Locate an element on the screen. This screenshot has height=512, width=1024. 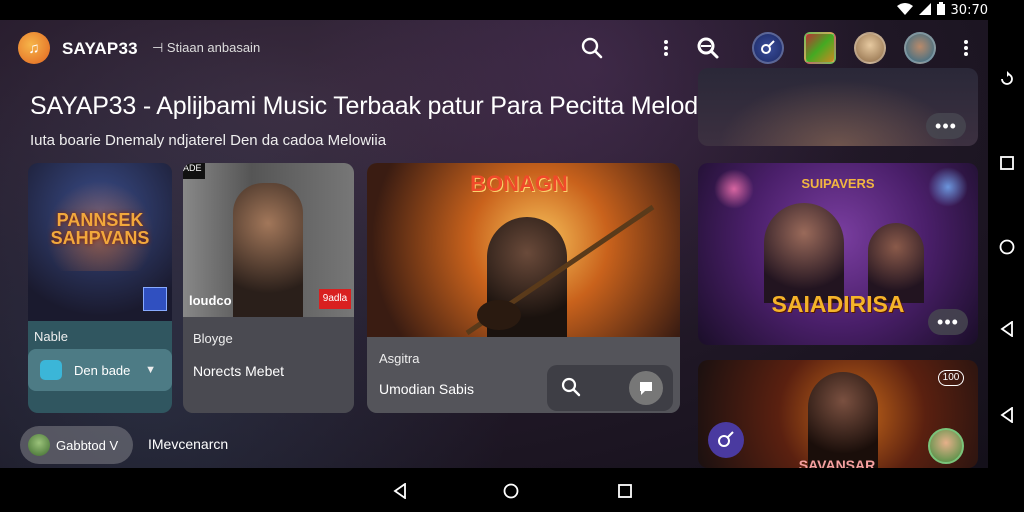
chevron-down-icon: ▼ is located at coordinates (150, 370).